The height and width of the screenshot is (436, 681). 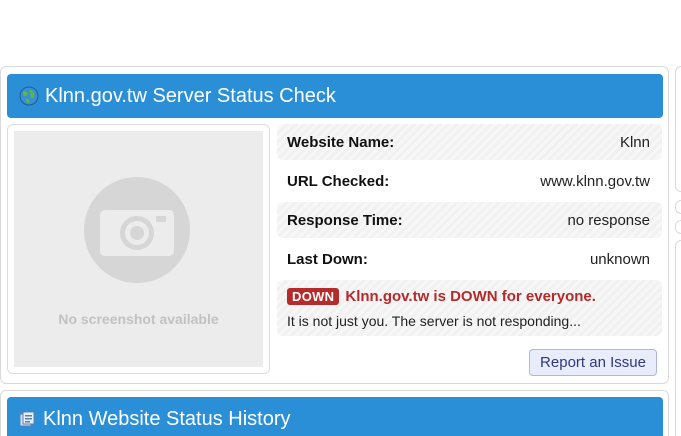 What do you see at coordinates (595, 181) in the screenshot?
I see `url-checked-value: www.klnn.gov.tw` at bounding box center [595, 181].